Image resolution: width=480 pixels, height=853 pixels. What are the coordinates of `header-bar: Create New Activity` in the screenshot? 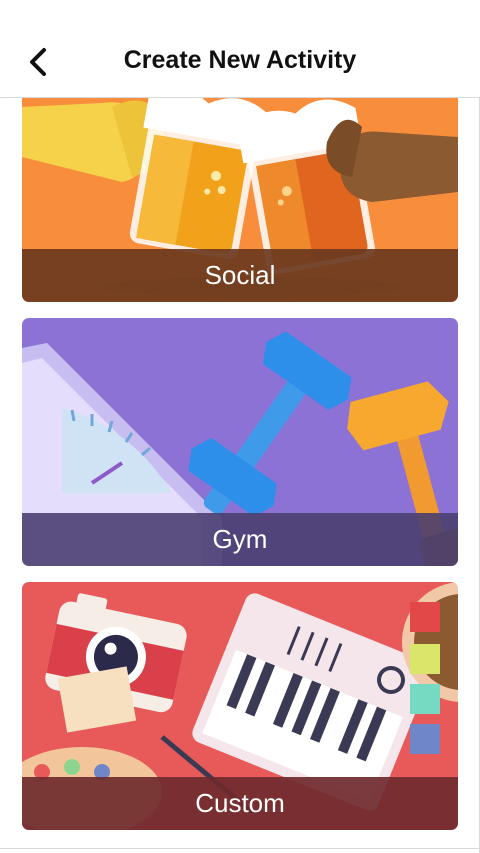 It's located at (240, 49).